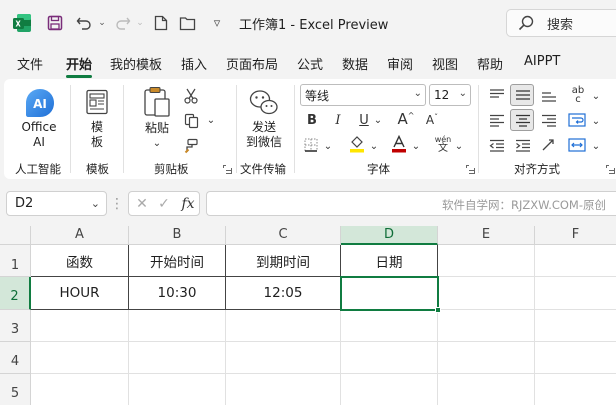 The height and width of the screenshot is (405, 616). What do you see at coordinates (486, 261) in the screenshot?
I see `cell-e1` at bounding box center [486, 261].